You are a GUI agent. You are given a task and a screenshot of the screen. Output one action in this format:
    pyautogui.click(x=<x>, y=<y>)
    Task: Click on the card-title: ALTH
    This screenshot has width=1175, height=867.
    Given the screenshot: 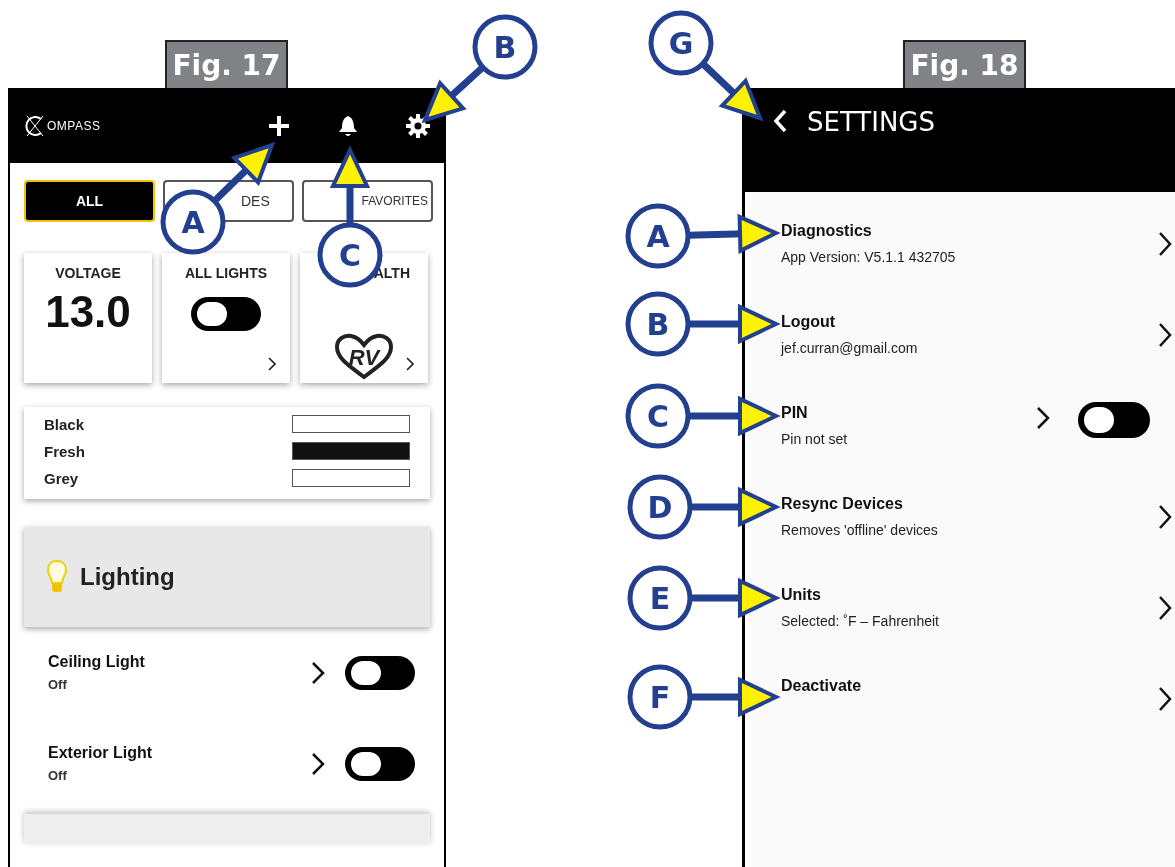 What is the action you would take?
    pyautogui.click(x=391, y=274)
    